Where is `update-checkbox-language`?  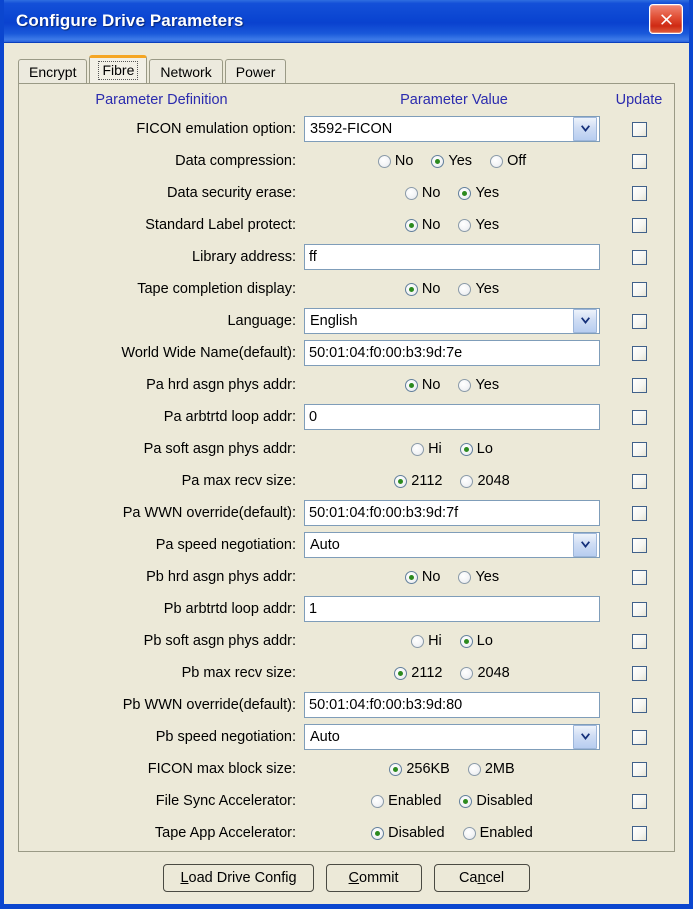 update-checkbox-language is located at coordinates (639, 321).